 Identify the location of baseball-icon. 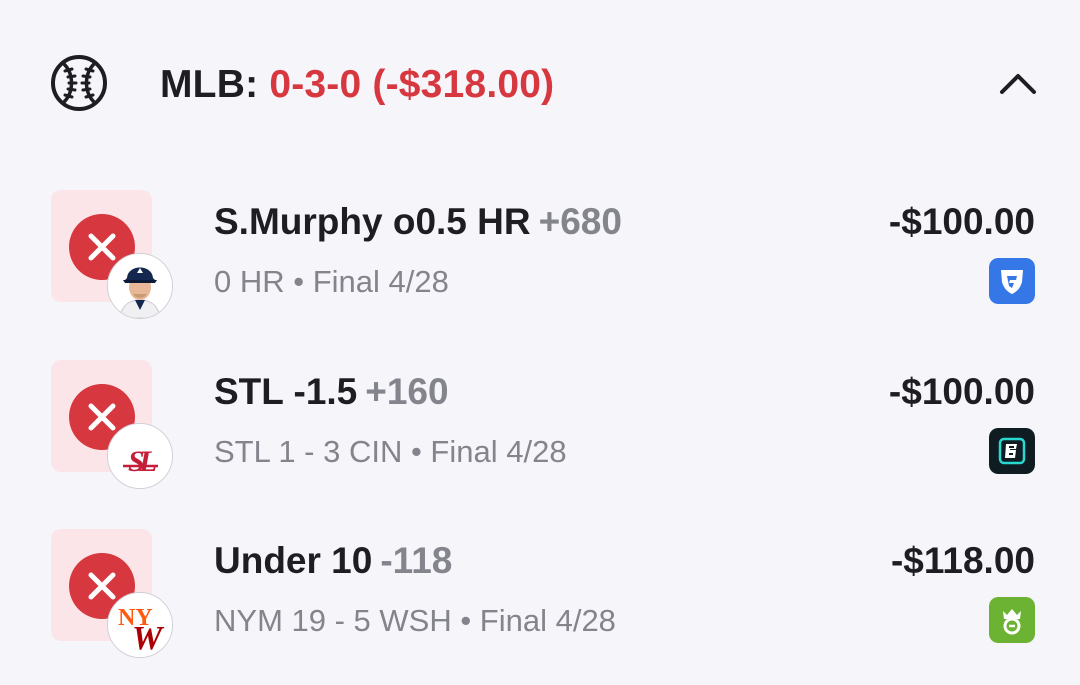
(79, 83).